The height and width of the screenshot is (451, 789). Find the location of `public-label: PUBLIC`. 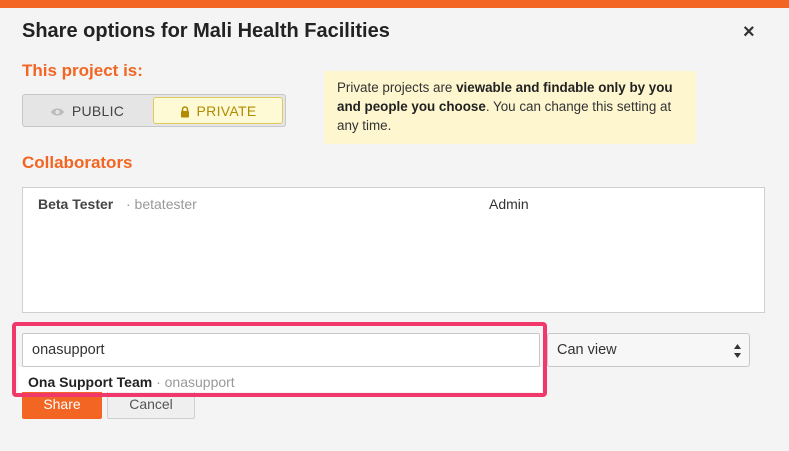

public-label: PUBLIC is located at coordinates (98, 110).